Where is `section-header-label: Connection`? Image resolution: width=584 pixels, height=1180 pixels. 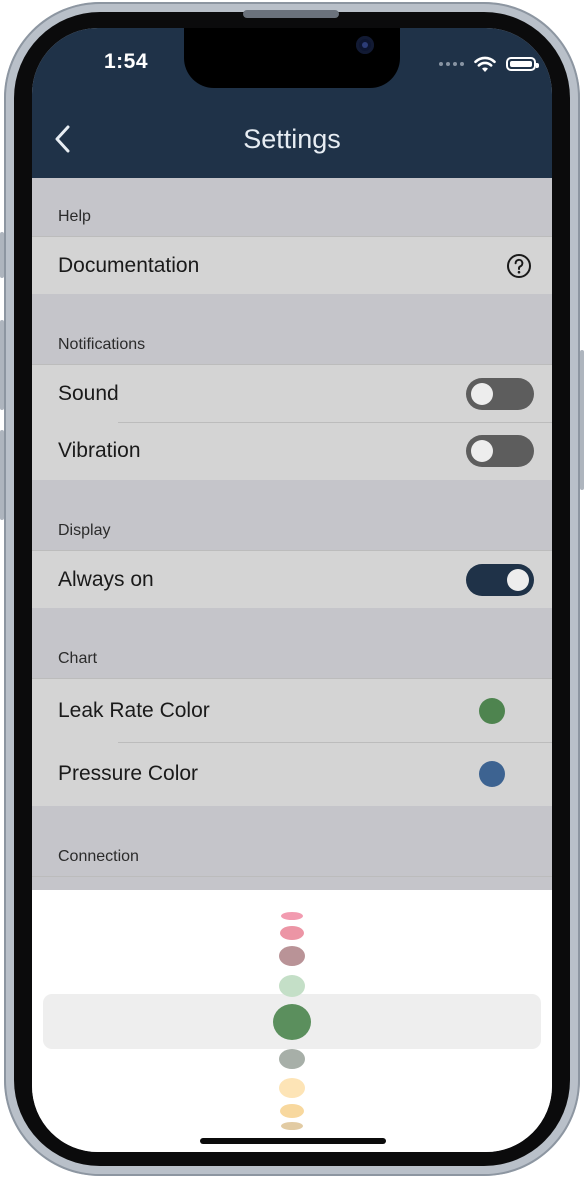
section-header-label: Connection is located at coordinates (98, 856).